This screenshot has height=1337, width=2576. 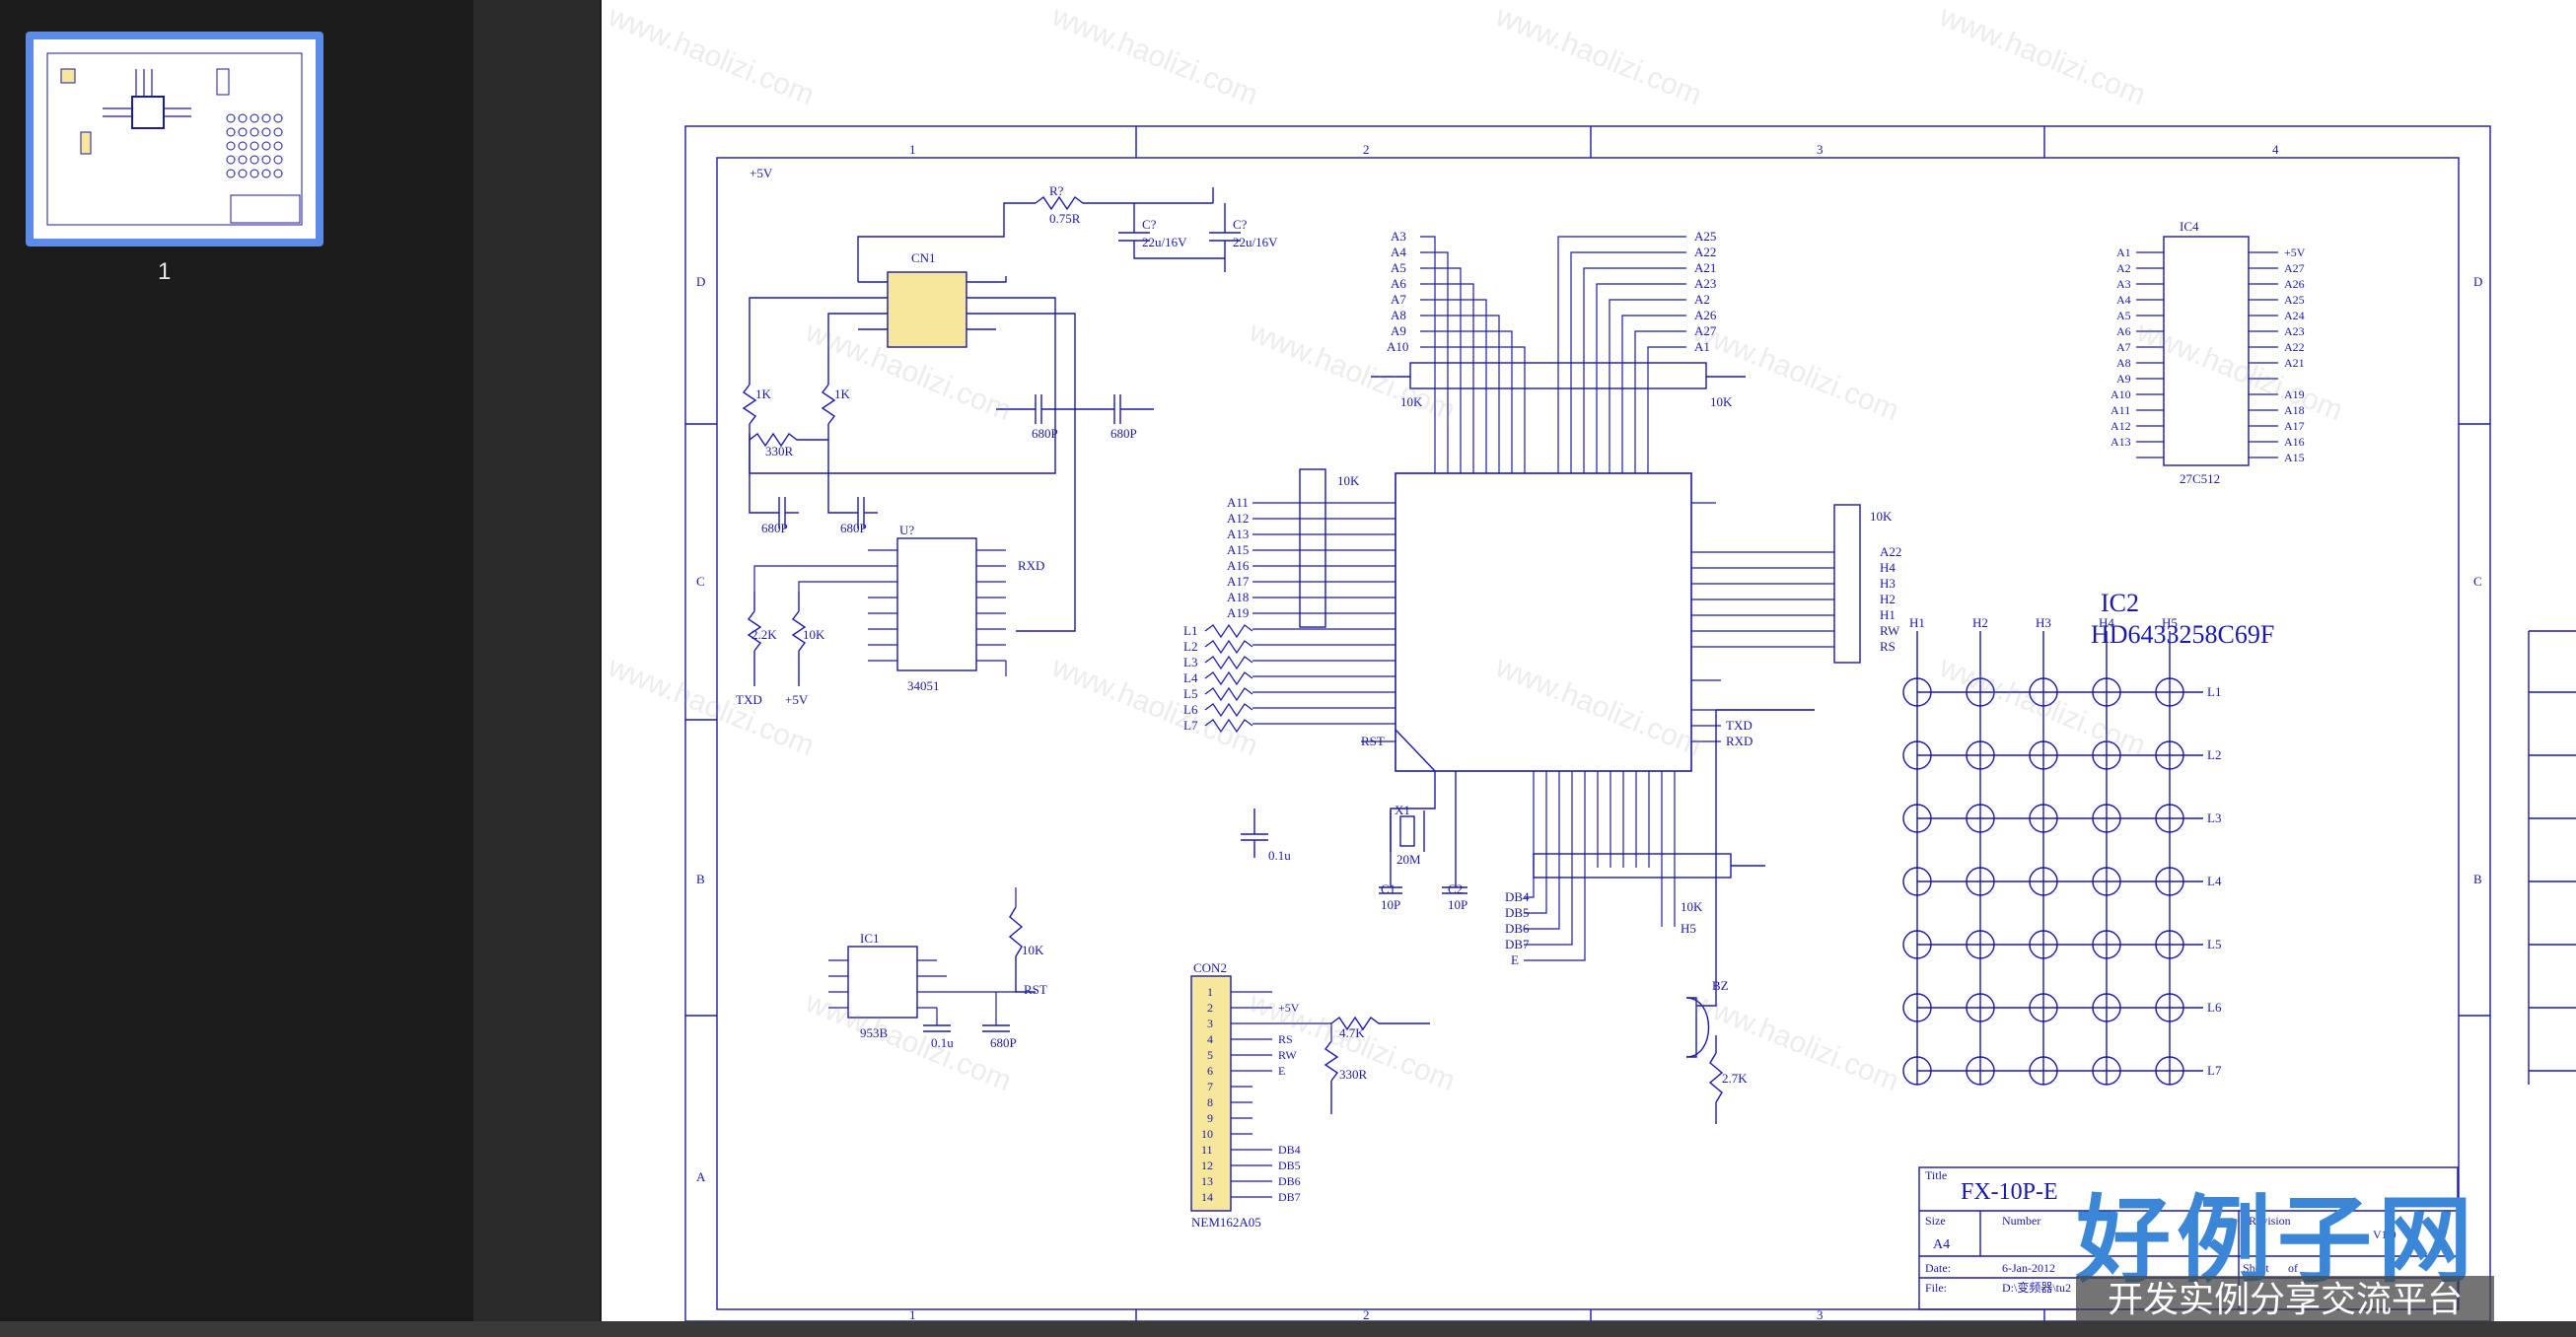 I want to click on zone-top-1: 1, so click(x=912, y=149).